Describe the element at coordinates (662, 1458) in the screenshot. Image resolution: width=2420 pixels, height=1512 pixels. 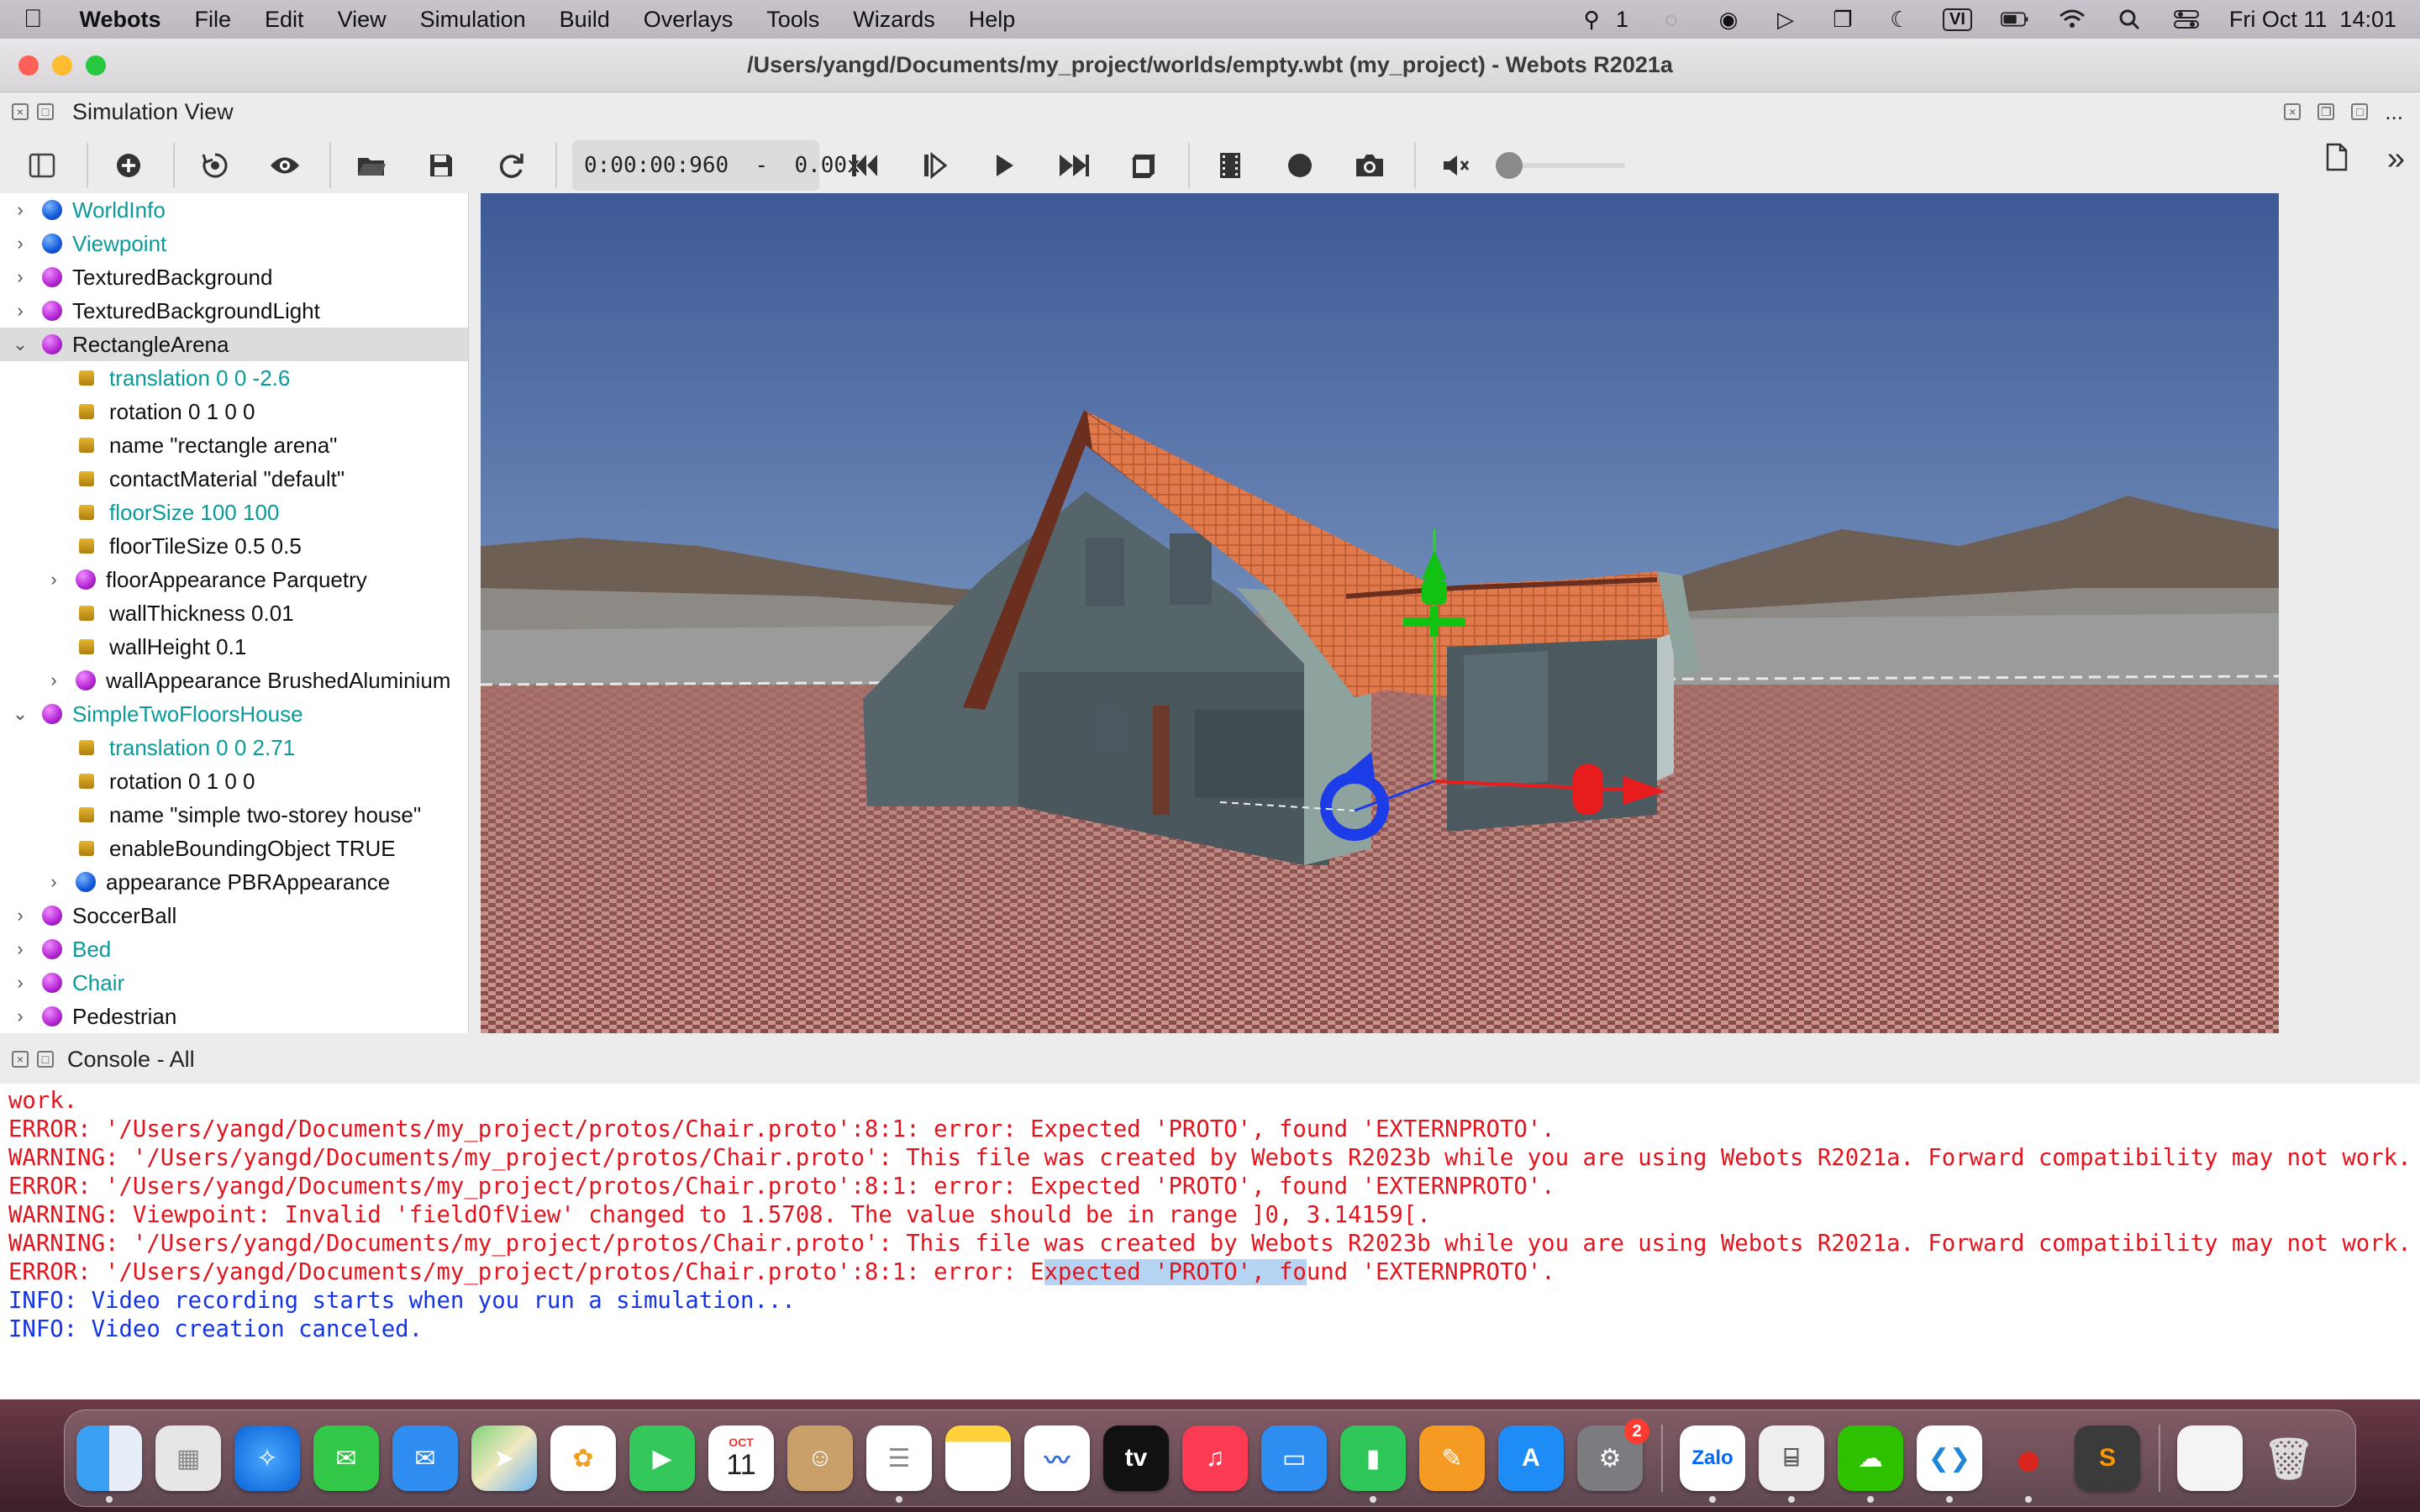
I see `facetime-icon: ▶` at that location.